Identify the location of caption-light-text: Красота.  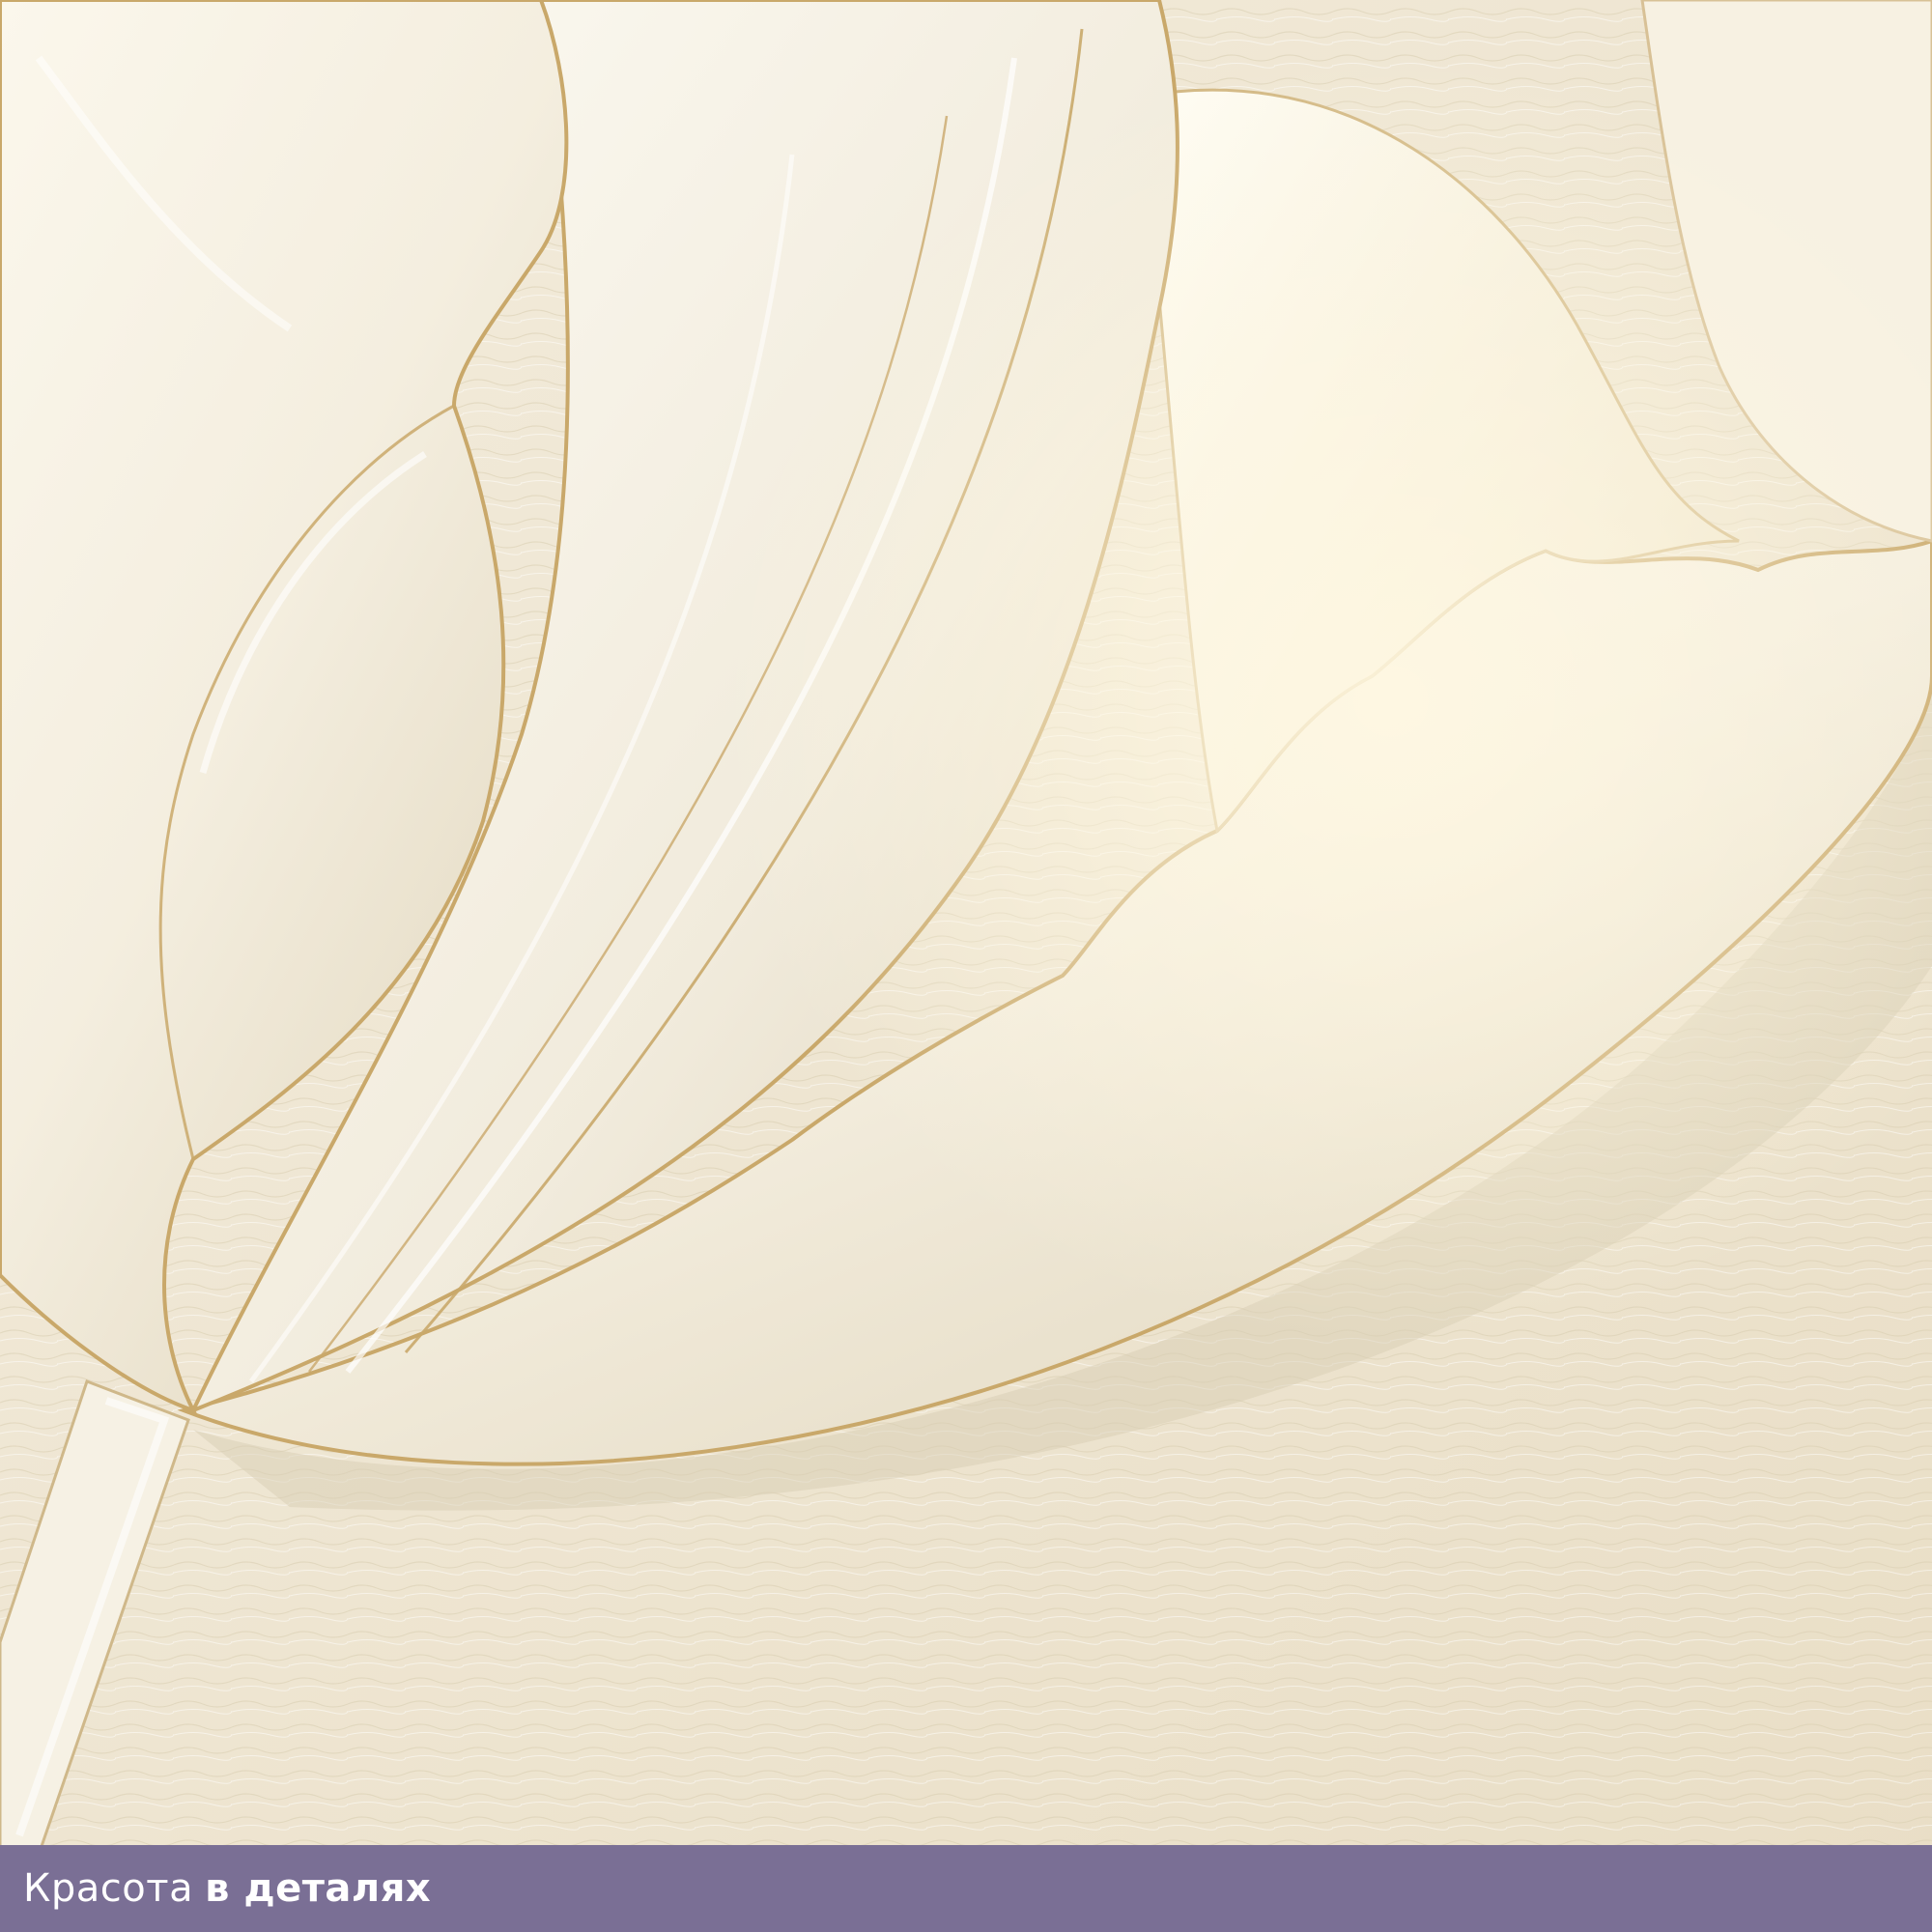
(108, 1888).